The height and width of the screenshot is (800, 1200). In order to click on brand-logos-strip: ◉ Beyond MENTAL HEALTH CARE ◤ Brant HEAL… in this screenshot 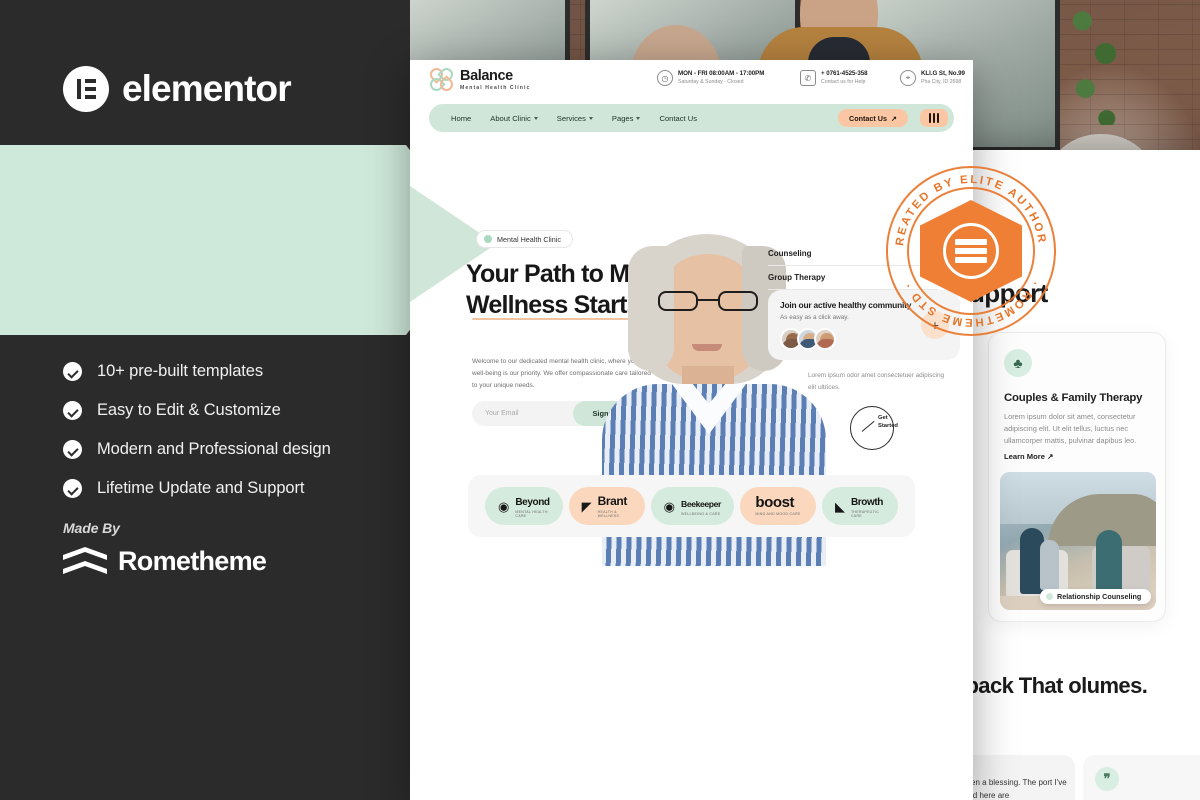, I will do `click(691, 506)`.